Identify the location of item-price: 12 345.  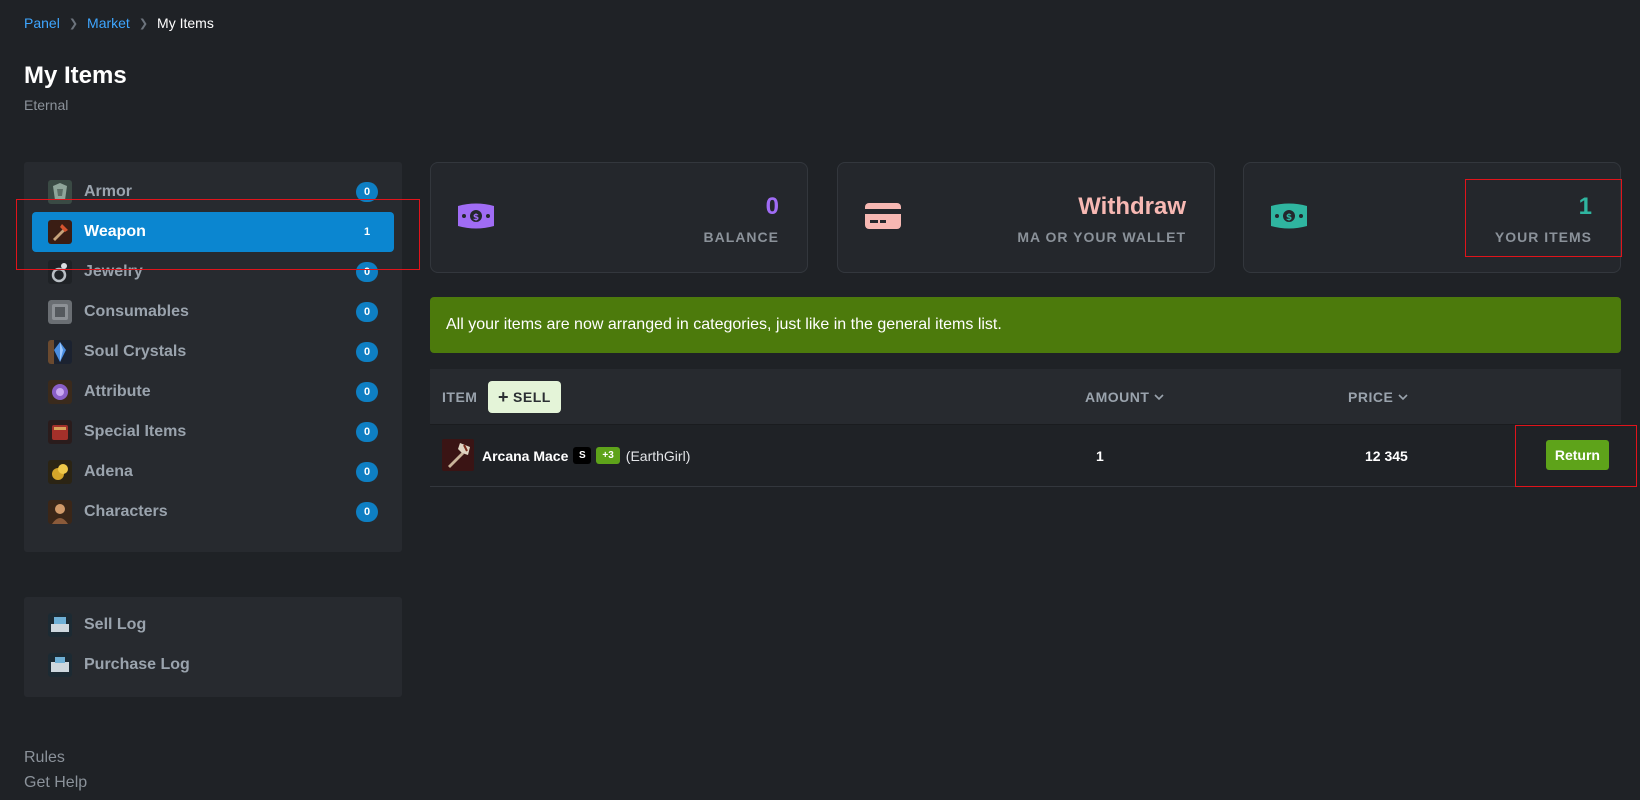
(1386, 456).